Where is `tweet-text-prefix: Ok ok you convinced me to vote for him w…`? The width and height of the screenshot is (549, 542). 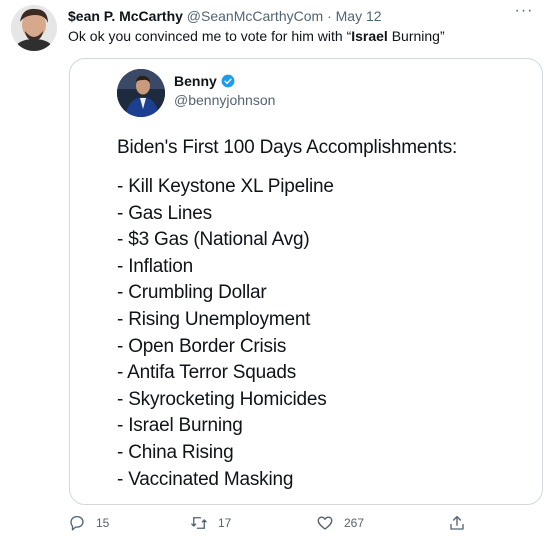
tweet-text-prefix: Ok ok you convinced me to vote for him w… is located at coordinates (210, 36).